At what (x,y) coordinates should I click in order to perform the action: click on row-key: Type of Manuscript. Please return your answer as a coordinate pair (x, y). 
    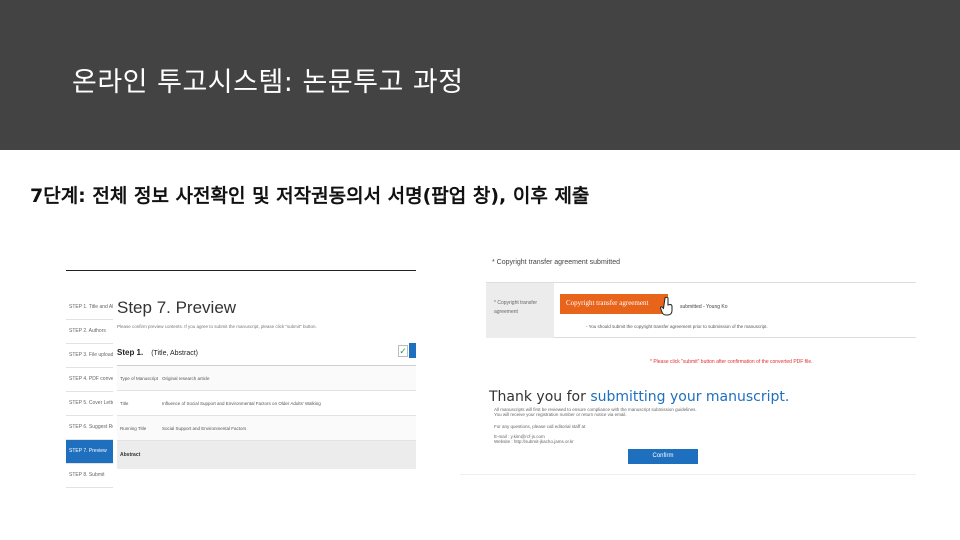
    Looking at the image, I should click on (139, 378).